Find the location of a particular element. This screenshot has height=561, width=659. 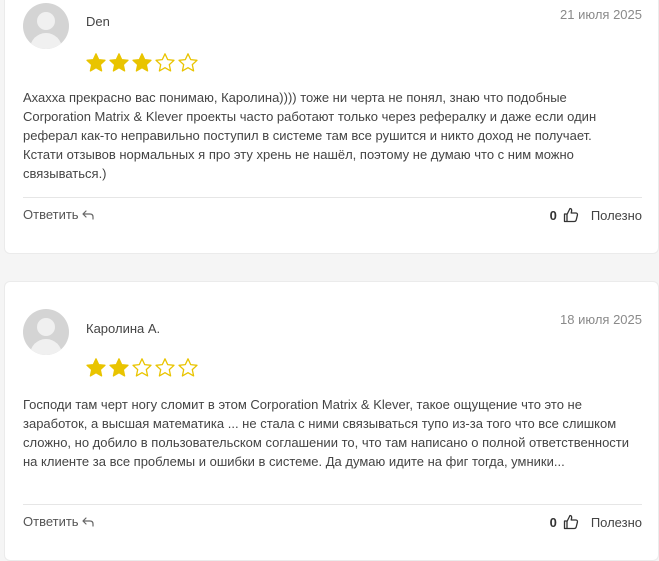

review-author: Den is located at coordinates (98, 21).